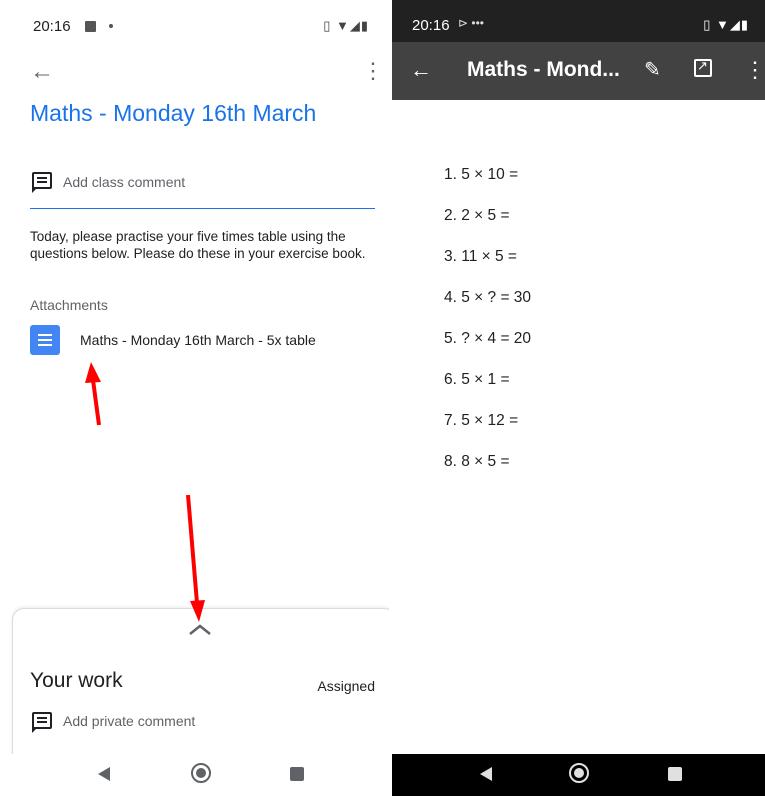 This screenshot has width=765, height=796. Describe the element at coordinates (477, 461) in the screenshot. I see `question-item: 8. 8 × 5 =` at that location.